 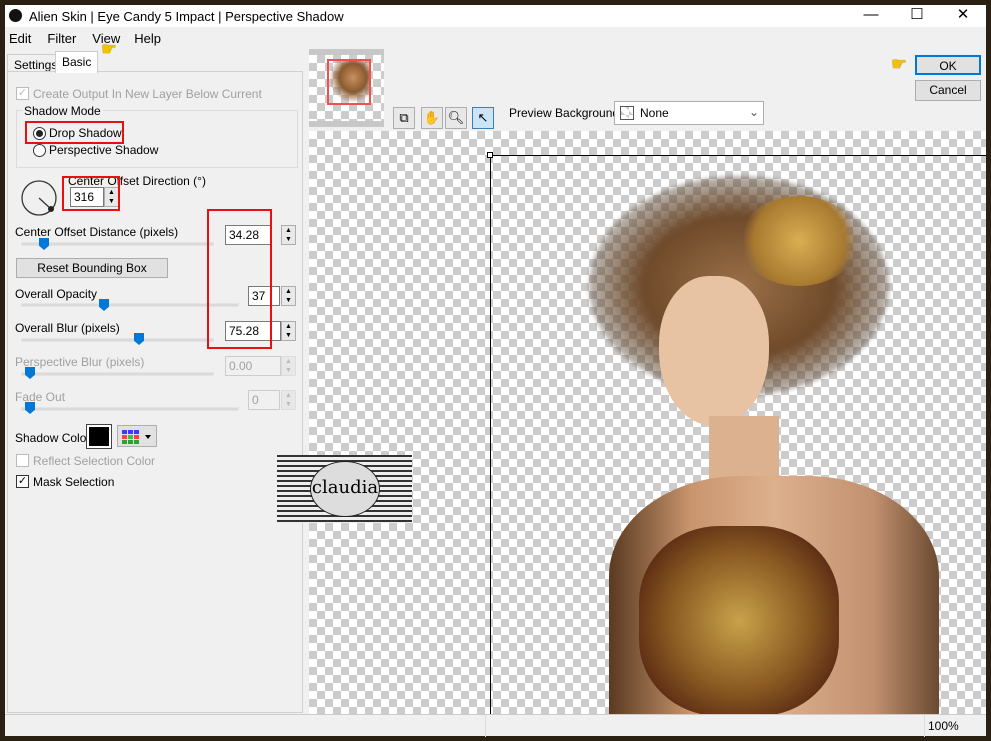 I want to click on maximize-button: ☐, so click(x=917, y=16).